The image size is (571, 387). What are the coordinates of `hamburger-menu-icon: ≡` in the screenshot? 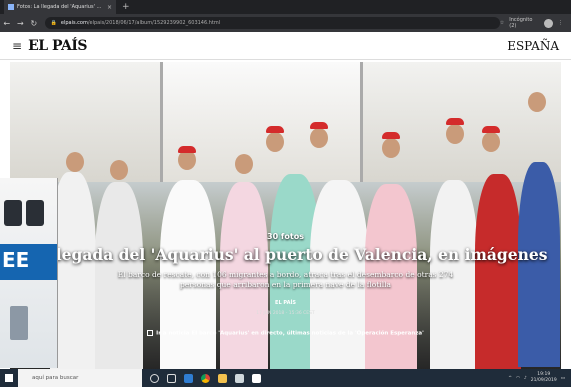 It's located at (17, 46).